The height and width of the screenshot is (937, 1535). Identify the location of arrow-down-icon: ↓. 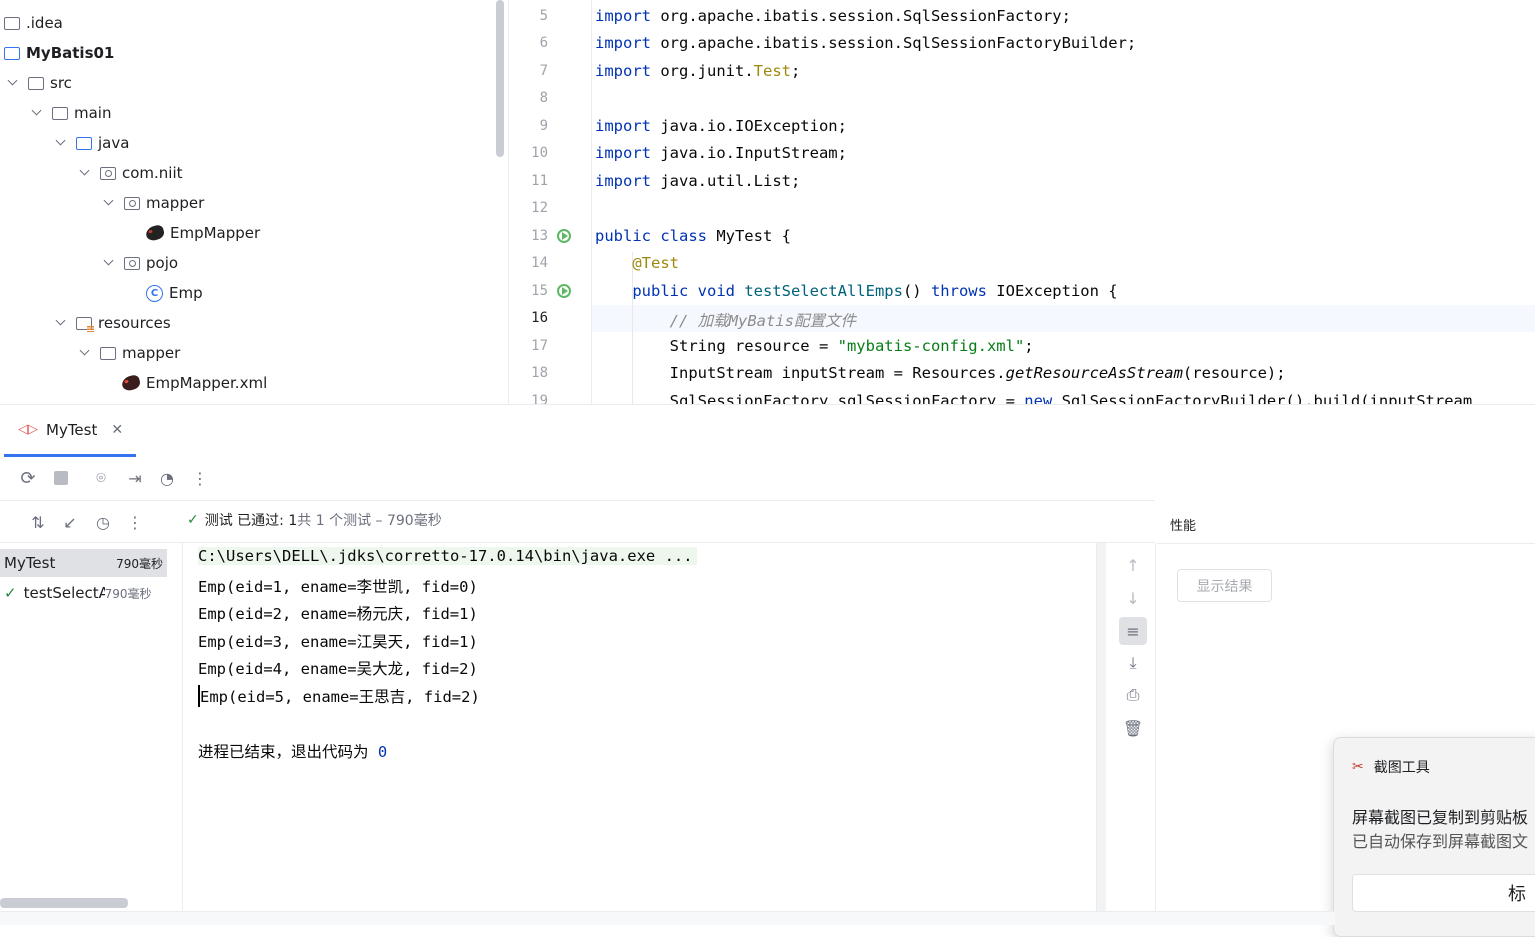
(1133, 598).